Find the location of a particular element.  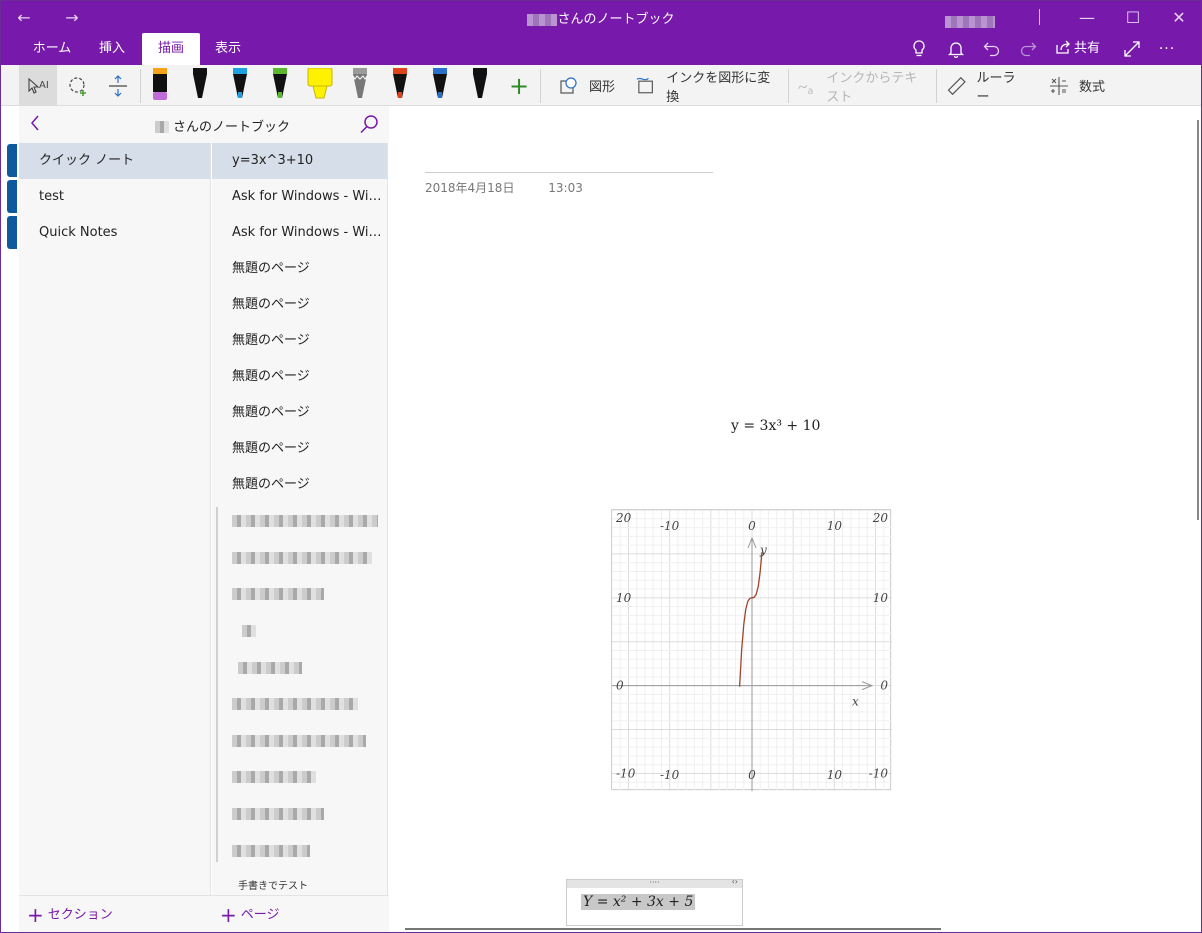

add-page-button: + ページ is located at coordinates (250, 914).